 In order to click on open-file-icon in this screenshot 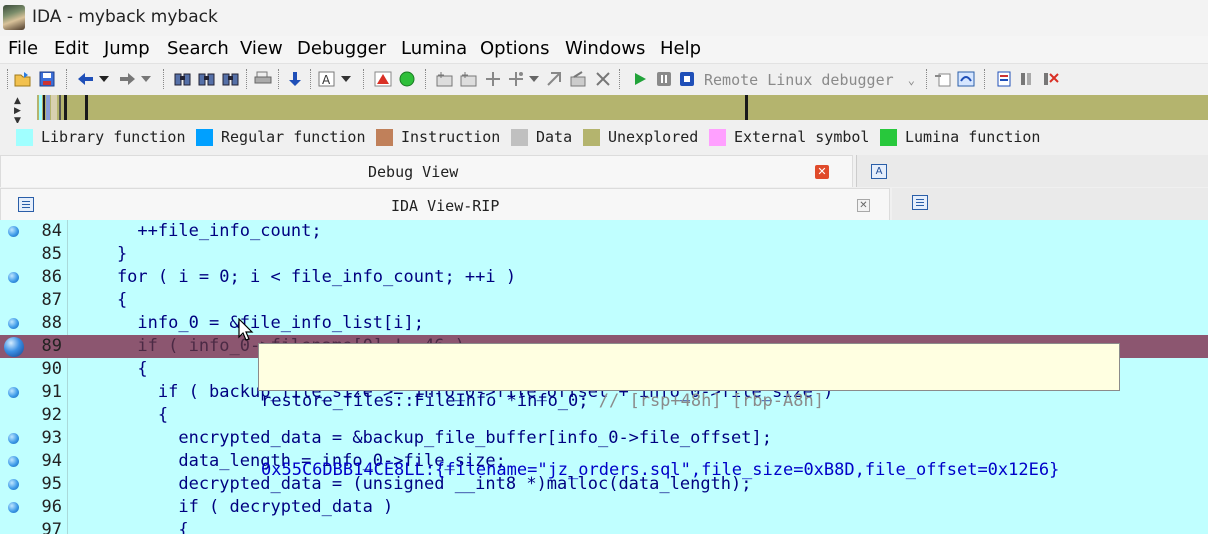, I will do `click(23, 79)`.